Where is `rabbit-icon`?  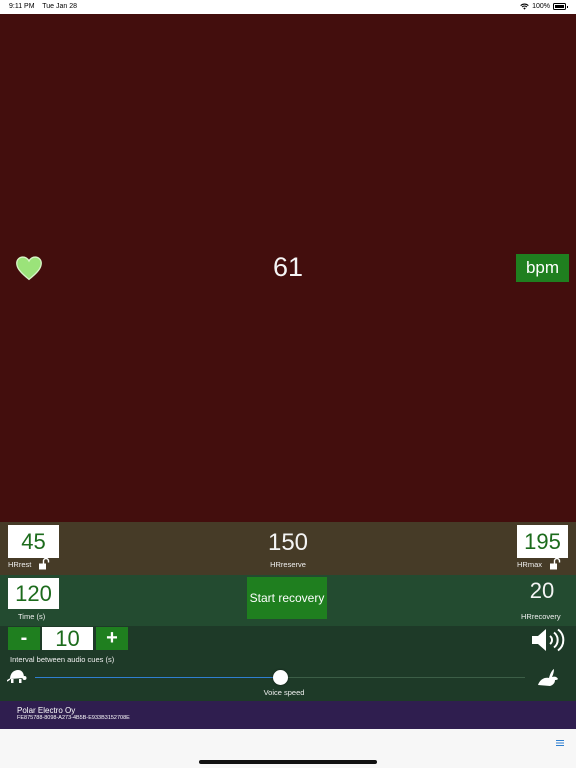 rabbit-icon is located at coordinates (548, 678).